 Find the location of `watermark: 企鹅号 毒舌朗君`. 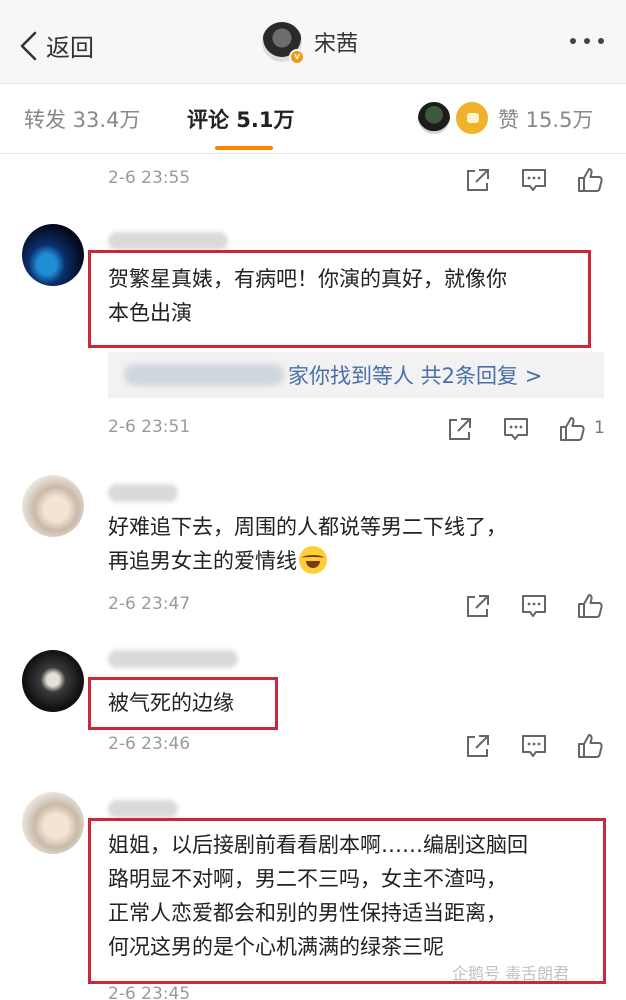

watermark: 企鹅号 毒舌朗君 is located at coordinates (511, 973).